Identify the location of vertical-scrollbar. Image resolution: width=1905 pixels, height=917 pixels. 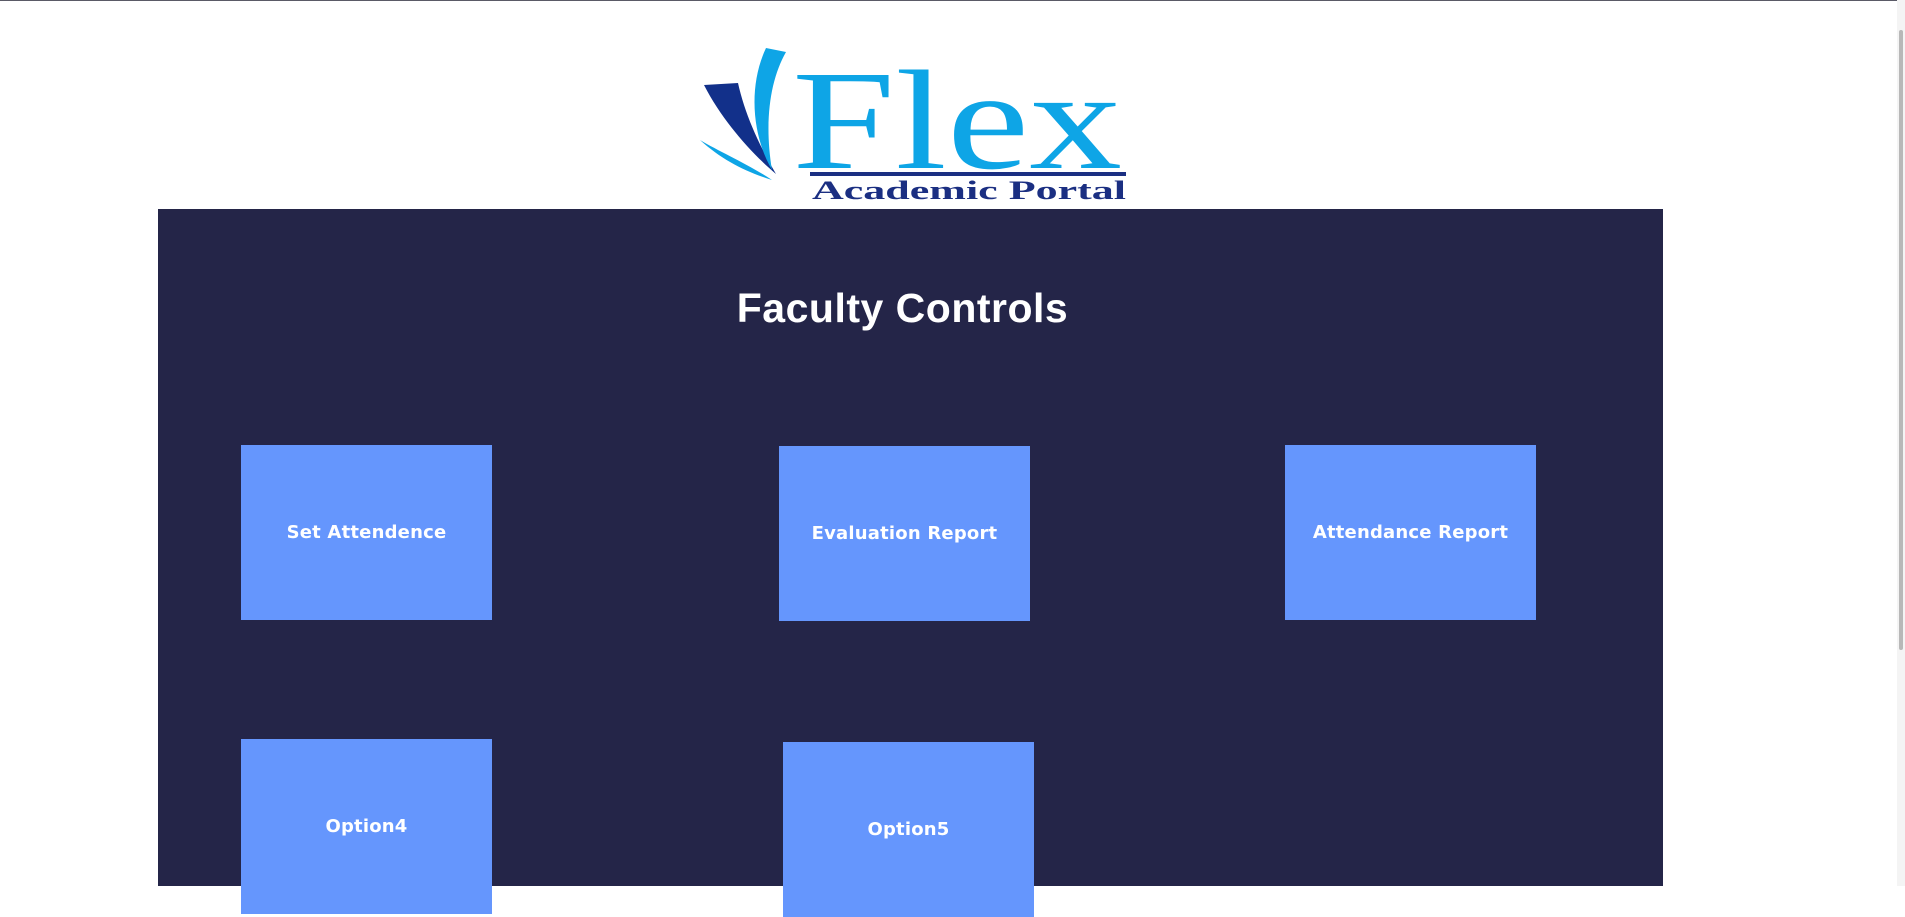
(1901, 443).